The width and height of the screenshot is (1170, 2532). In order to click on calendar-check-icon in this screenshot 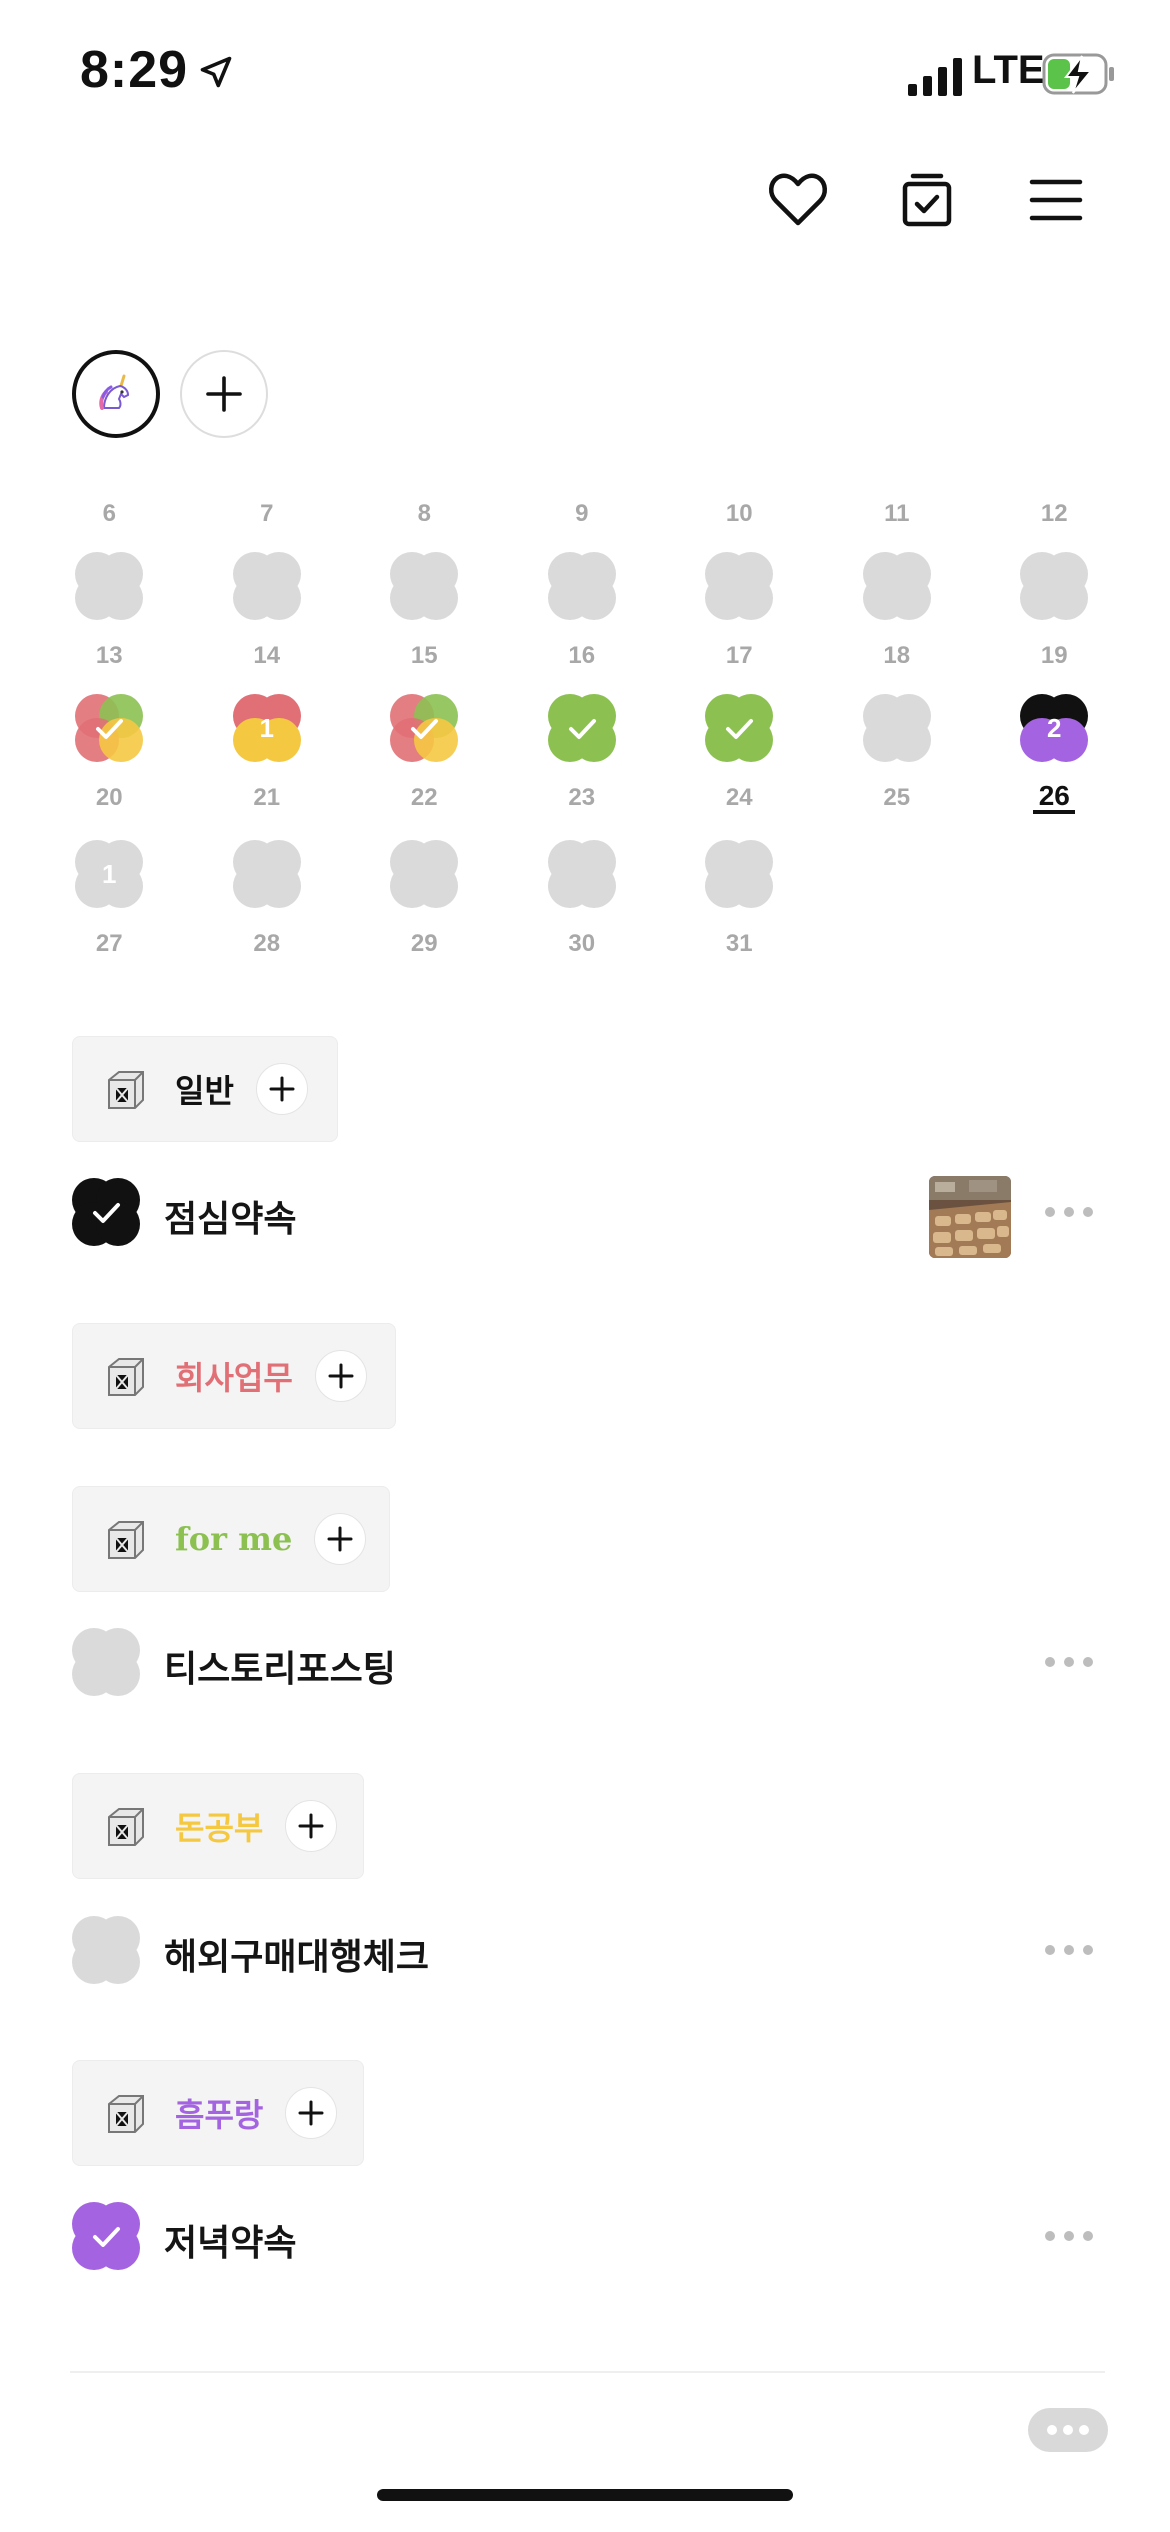, I will do `click(927, 200)`.